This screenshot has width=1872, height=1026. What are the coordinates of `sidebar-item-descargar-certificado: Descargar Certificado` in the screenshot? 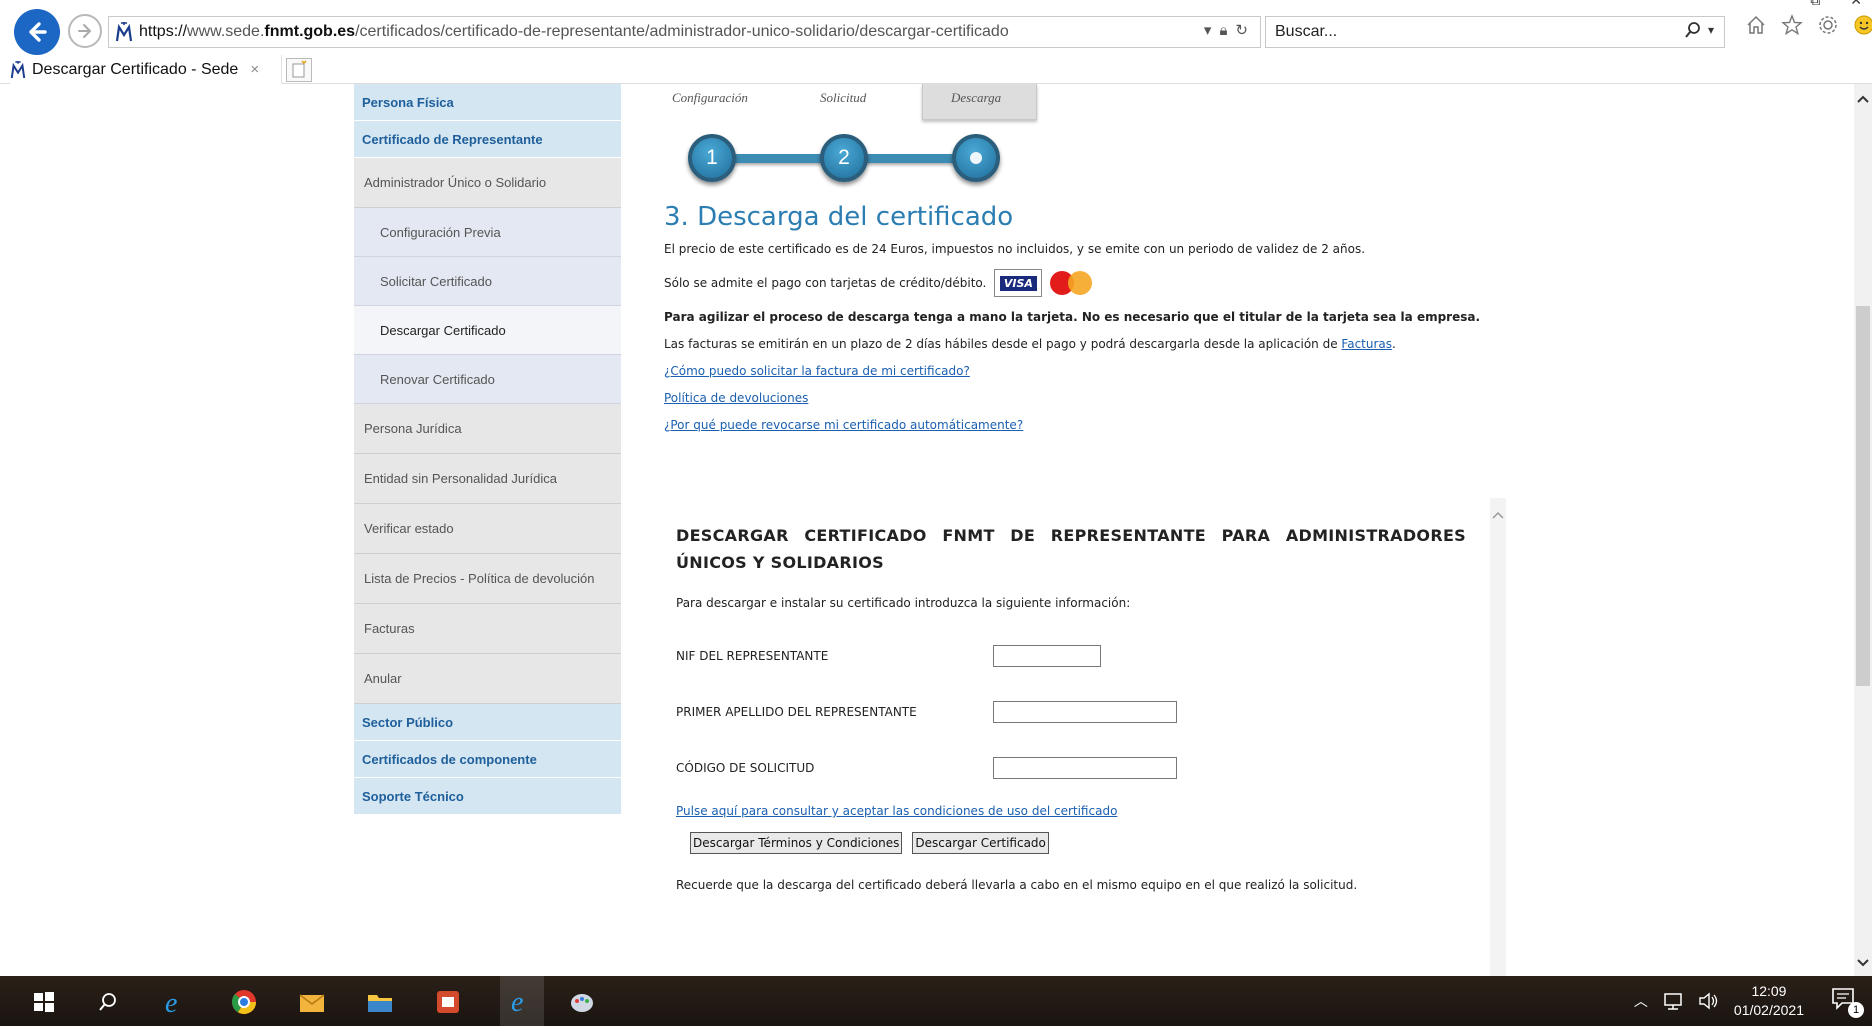 It's located at (487, 330).